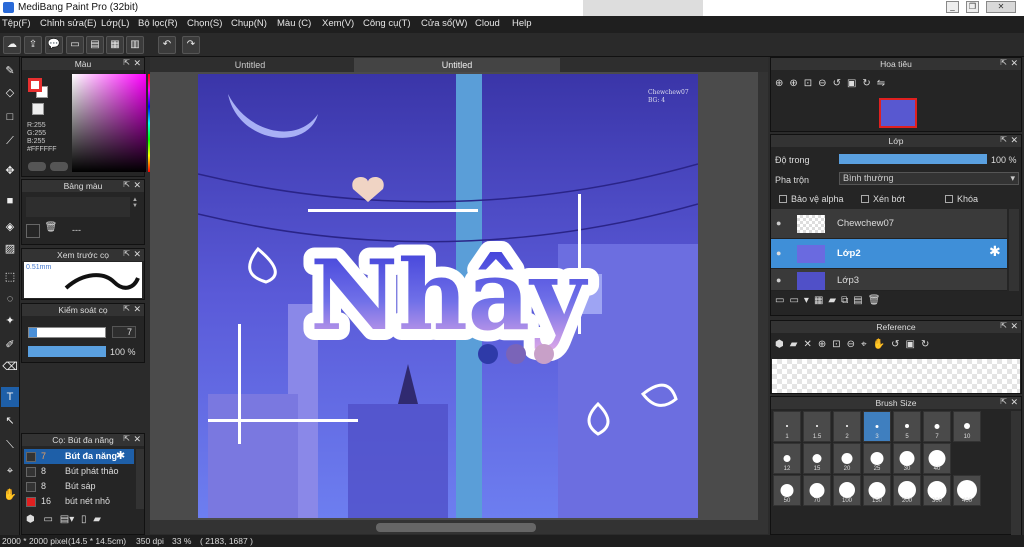  Describe the element at coordinates (889, 224) in the screenshot. I see `layer-row: ● Chewchew07` at that location.